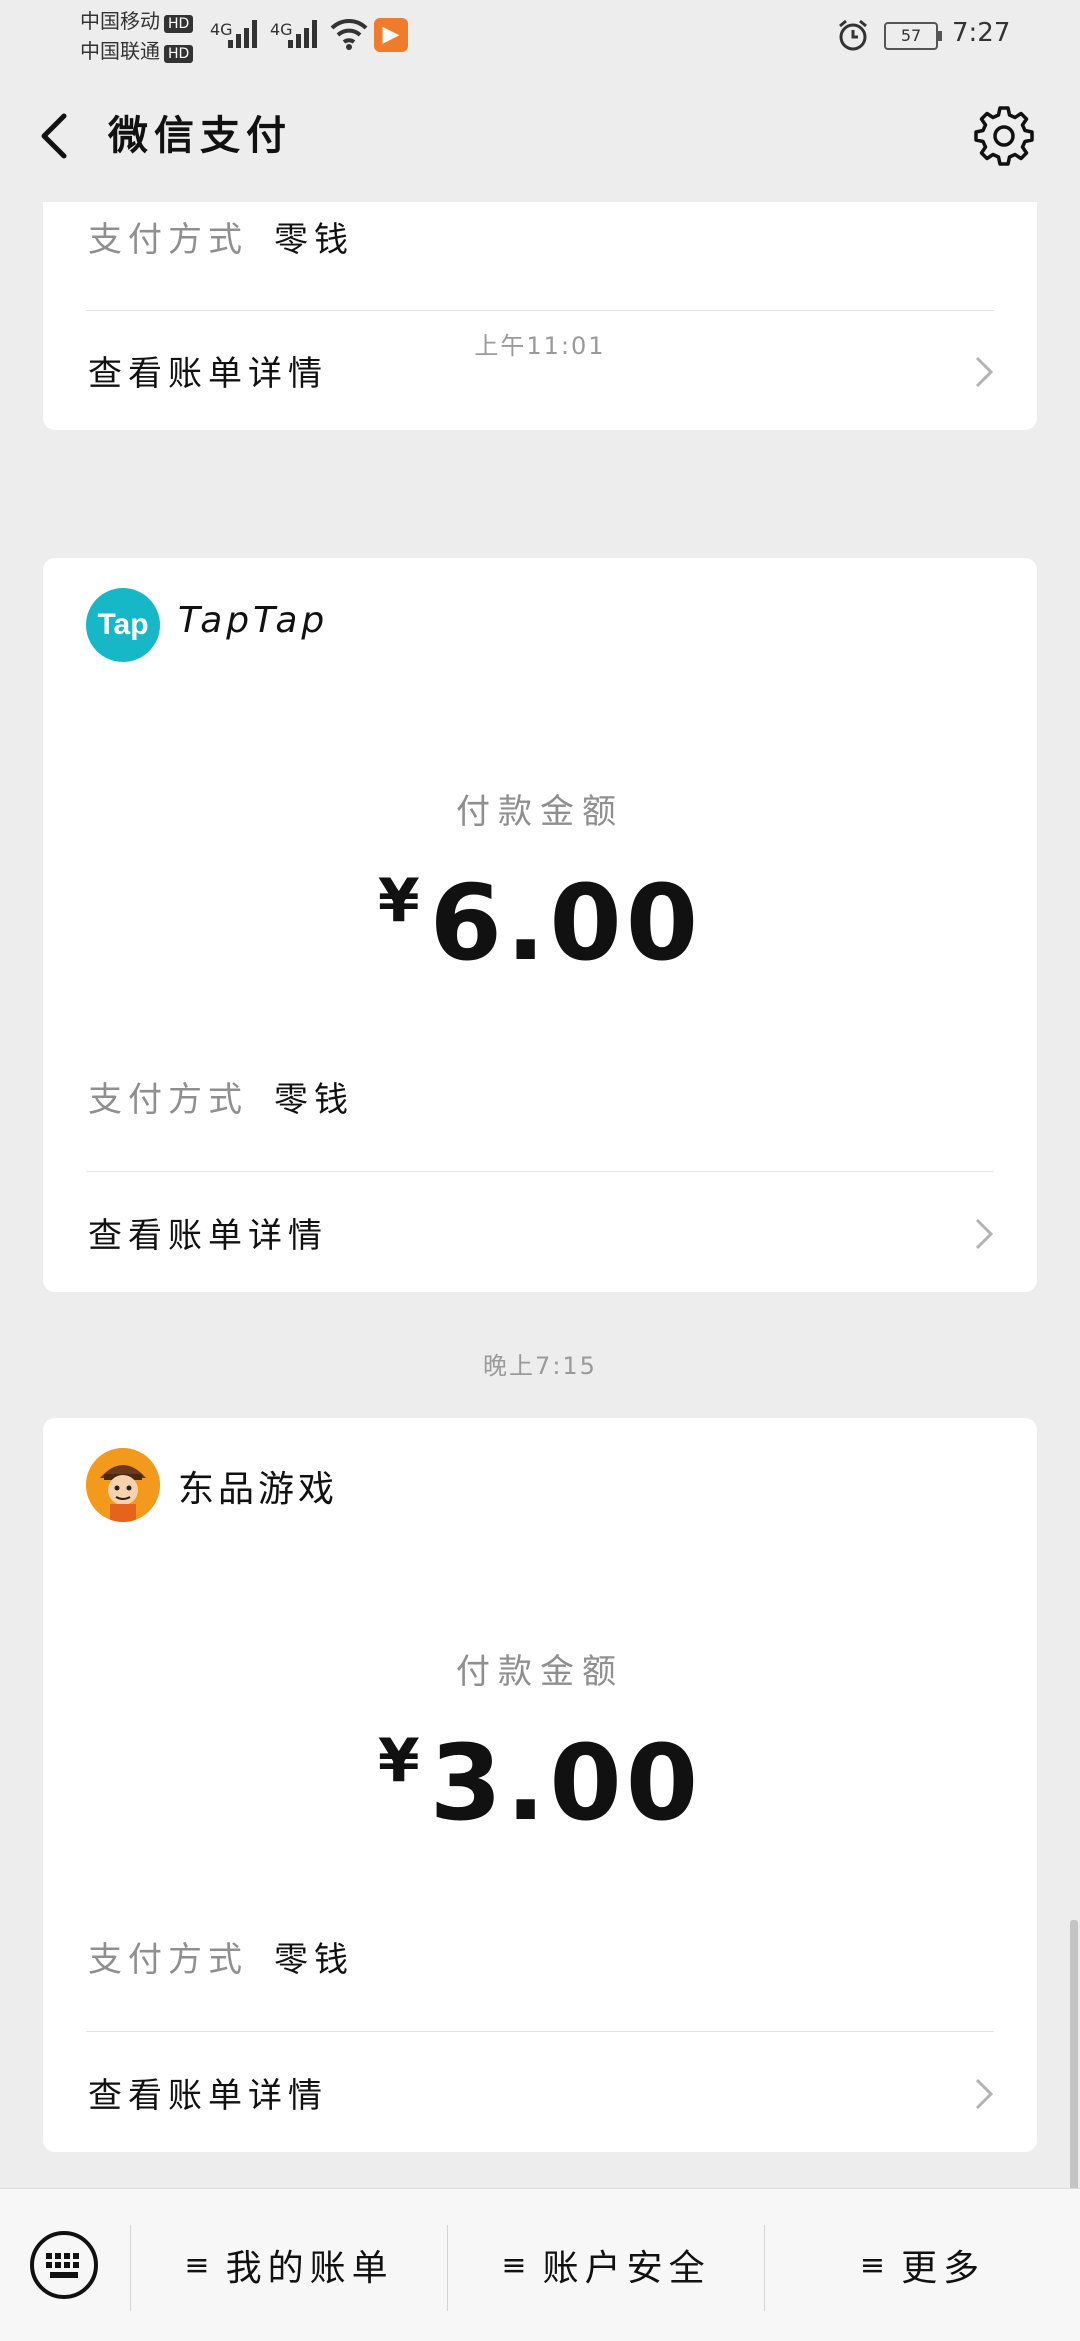 Image resolution: width=1080 pixels, height=2341 pixels. I want to click on menu-more: ≡ 更多, so click(922, 2265).